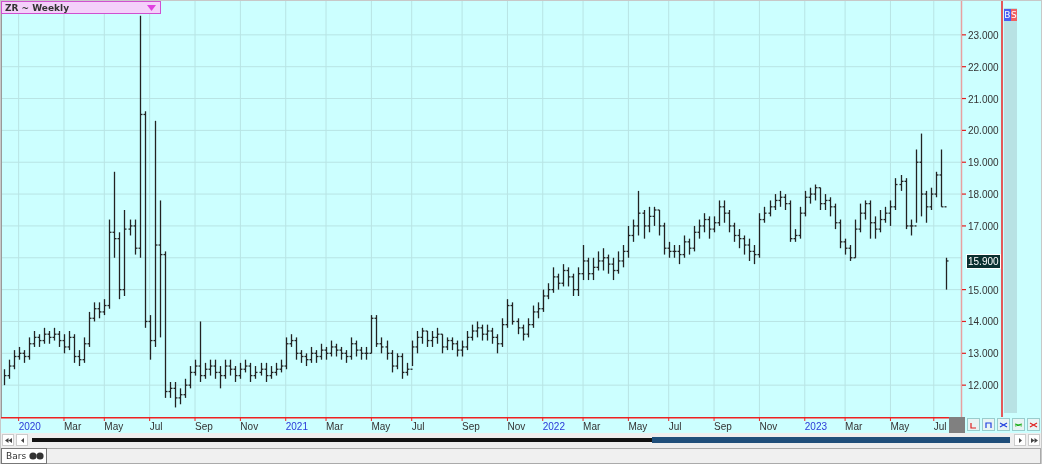 This screenshot has width=1042, height=464. Describe the element at coordinates (983, 195) in the screenshot. I see `price-label: 18.000` at that location.